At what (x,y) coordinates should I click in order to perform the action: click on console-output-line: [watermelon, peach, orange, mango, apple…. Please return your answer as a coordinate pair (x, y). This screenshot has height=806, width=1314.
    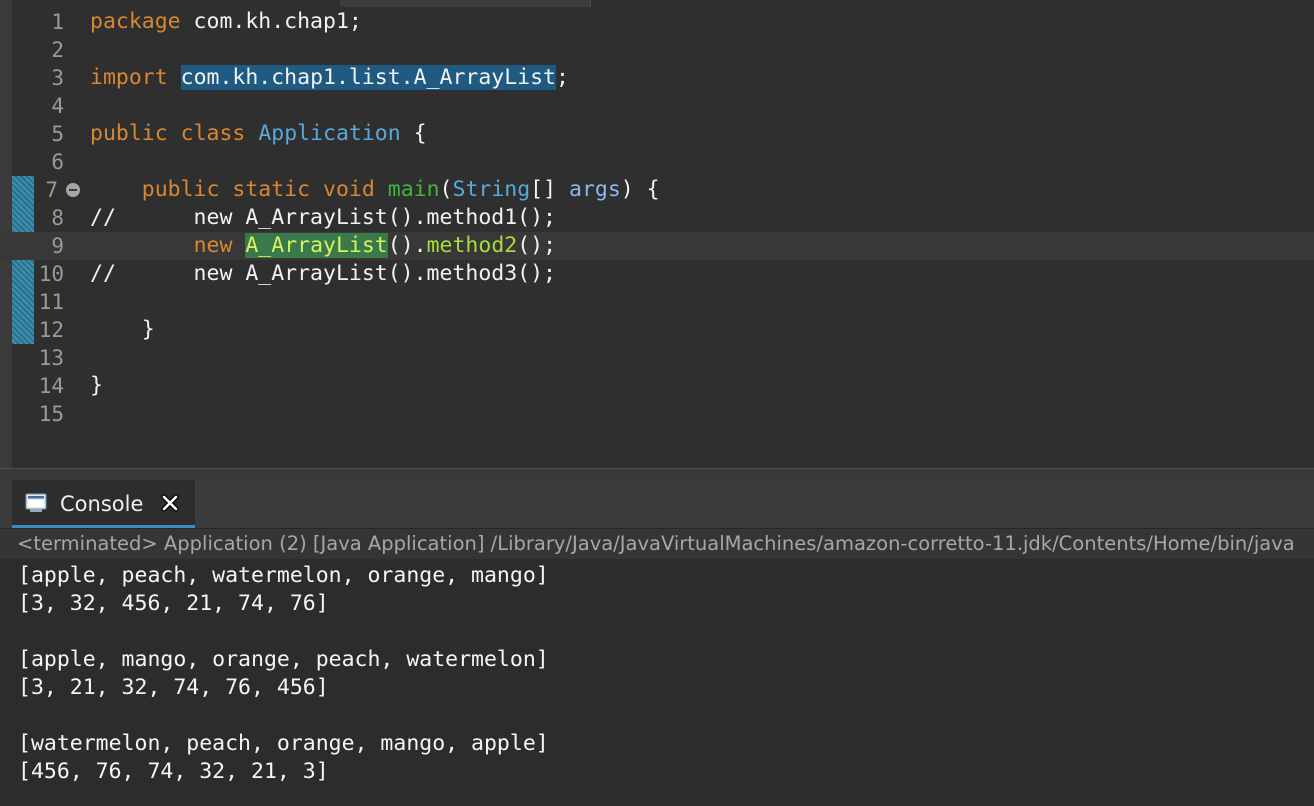
    Looking at the image, I should click on (283, 743).